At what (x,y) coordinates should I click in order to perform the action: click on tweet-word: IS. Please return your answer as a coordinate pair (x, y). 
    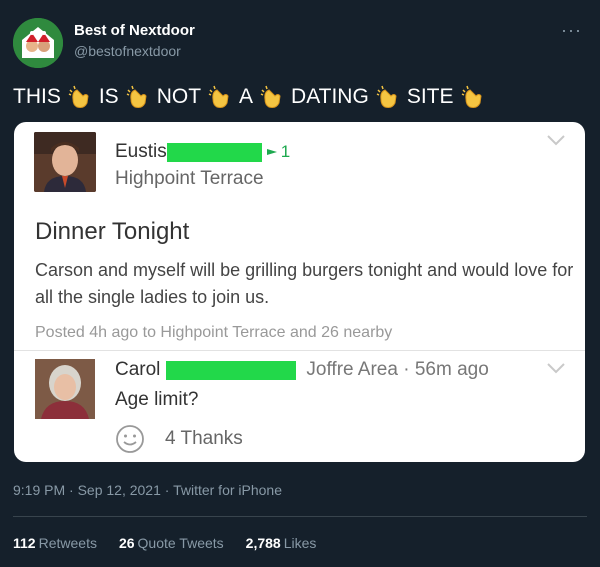
    Looking at the image, I should click on (108, 96).